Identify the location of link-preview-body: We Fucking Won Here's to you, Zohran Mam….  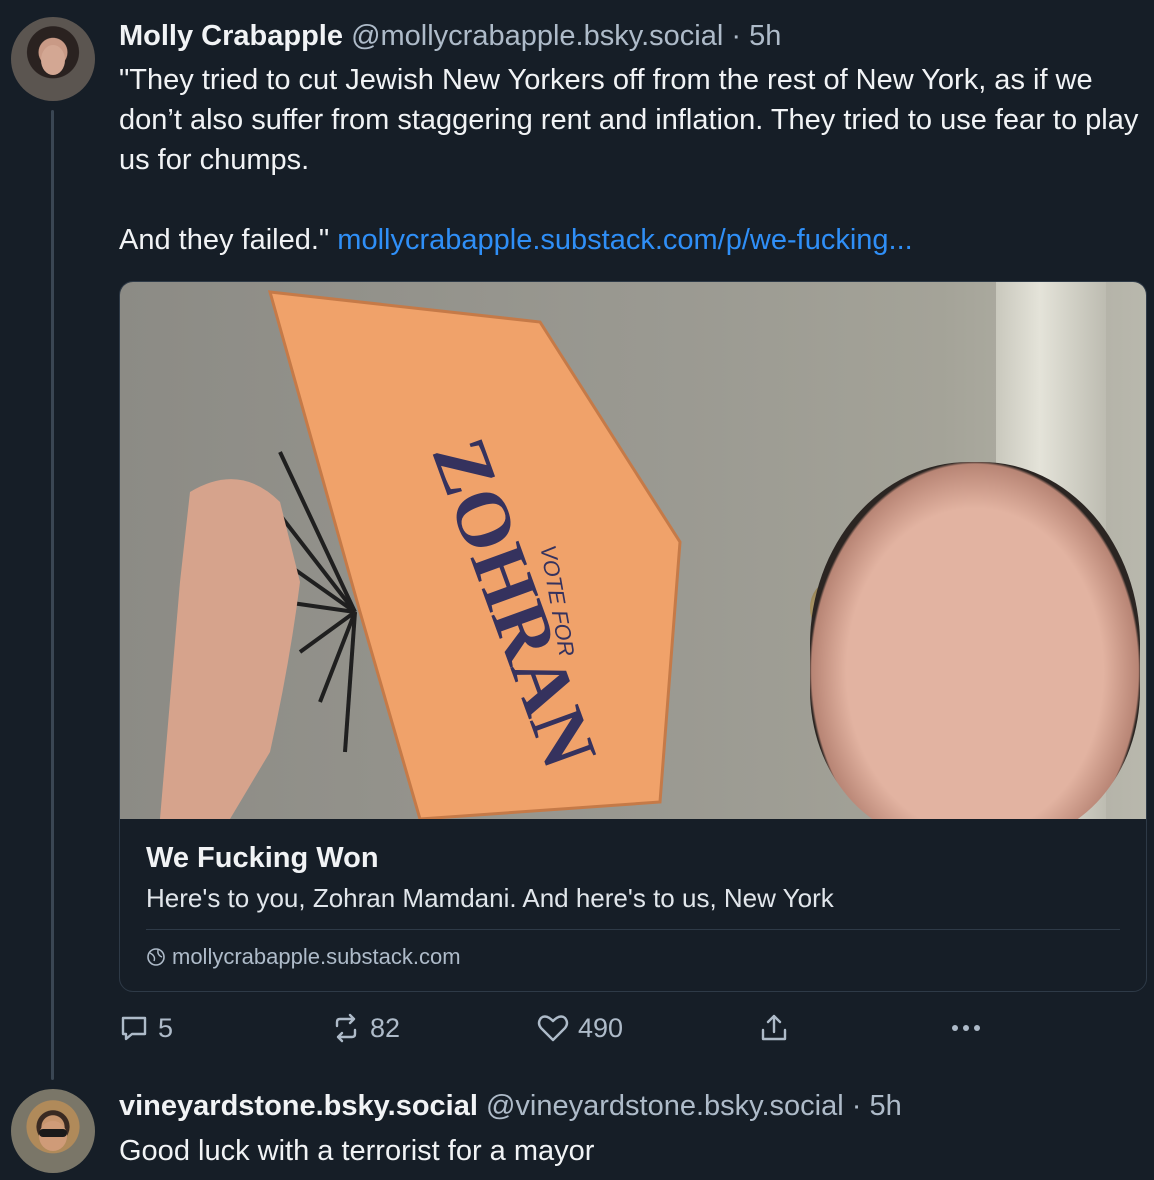
(633, 895).